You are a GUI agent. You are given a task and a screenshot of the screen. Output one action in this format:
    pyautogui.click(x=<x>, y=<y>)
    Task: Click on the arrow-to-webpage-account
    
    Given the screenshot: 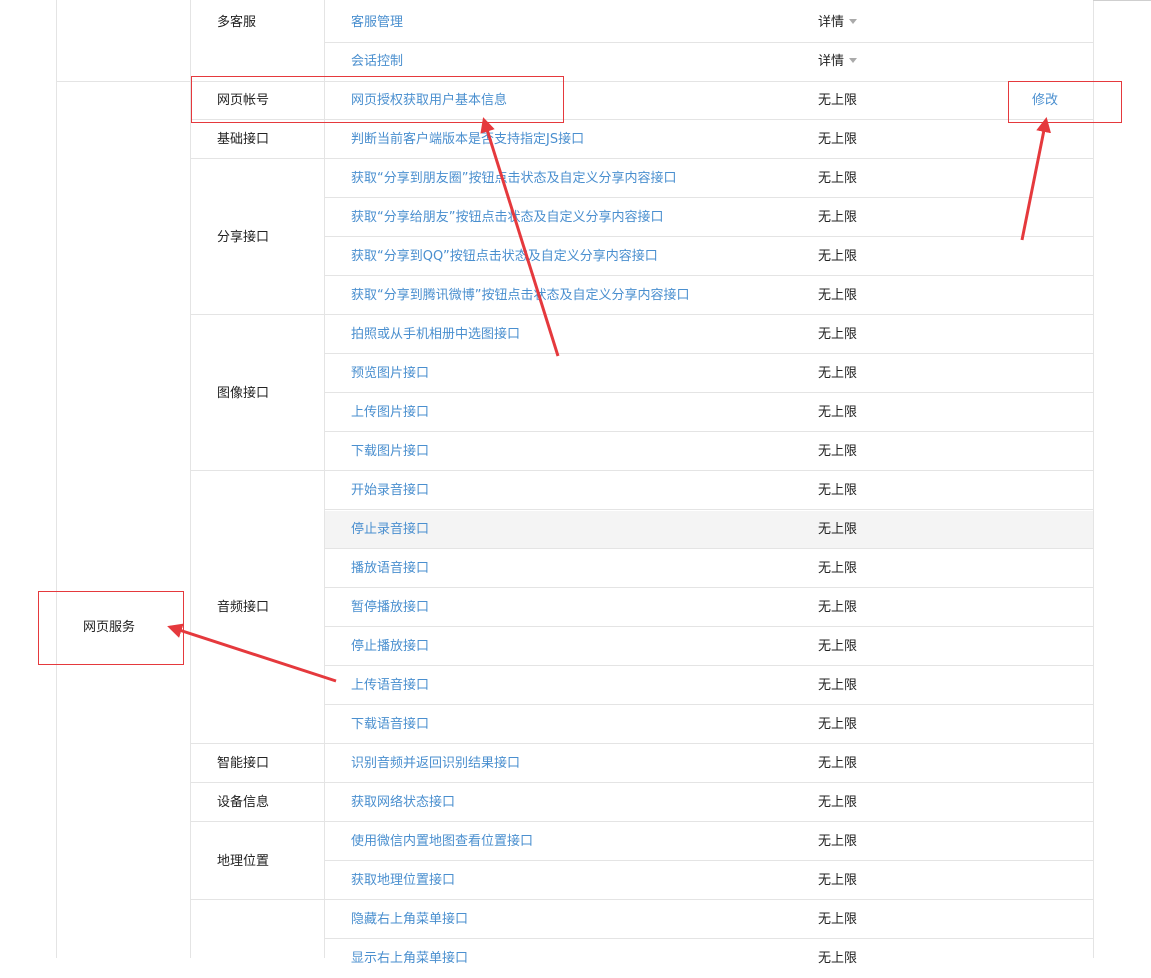 What is the action you would take?
    pyautogui.click(x=520, y=237)
    